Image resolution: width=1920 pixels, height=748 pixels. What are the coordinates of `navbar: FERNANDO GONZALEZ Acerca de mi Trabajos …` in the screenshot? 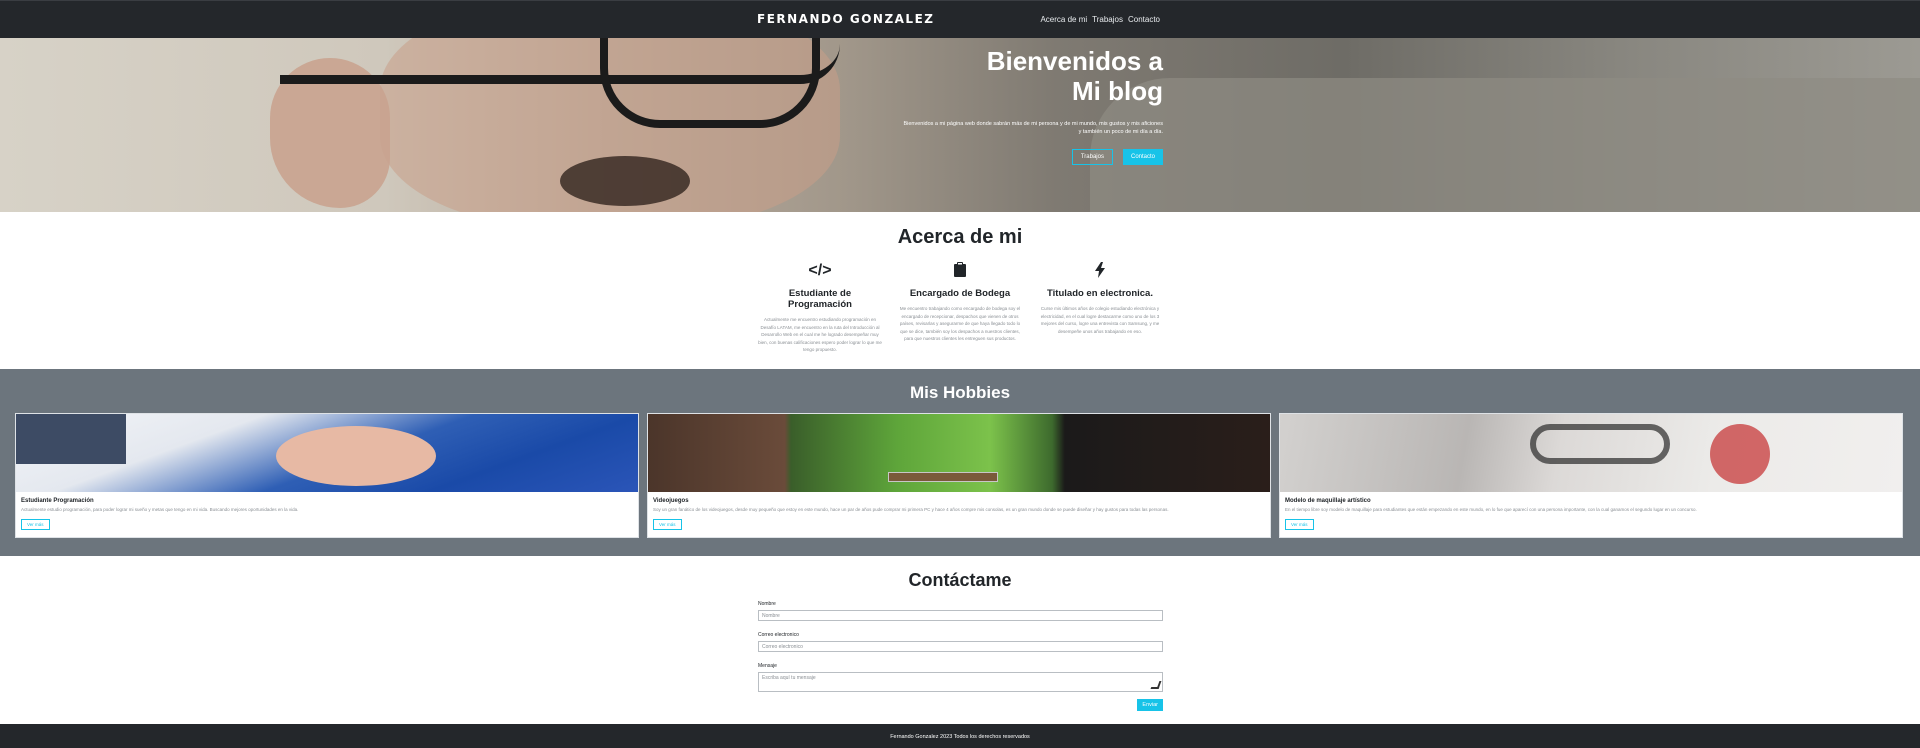 It's located at (960, 19).